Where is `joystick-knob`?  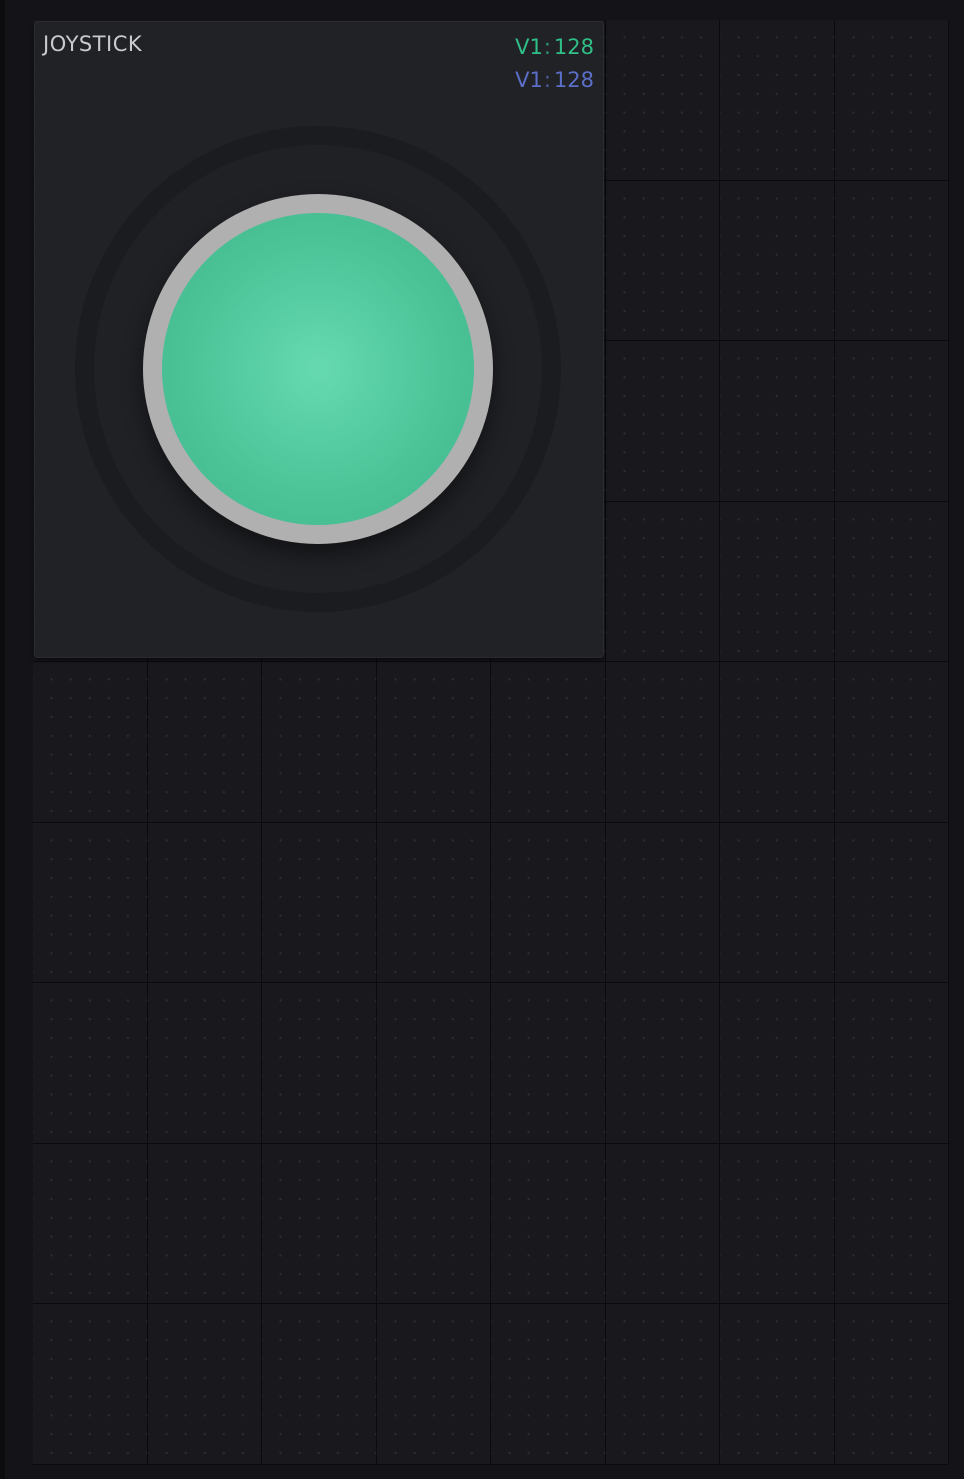 joystick-knob is located at coordinates (318, 369).